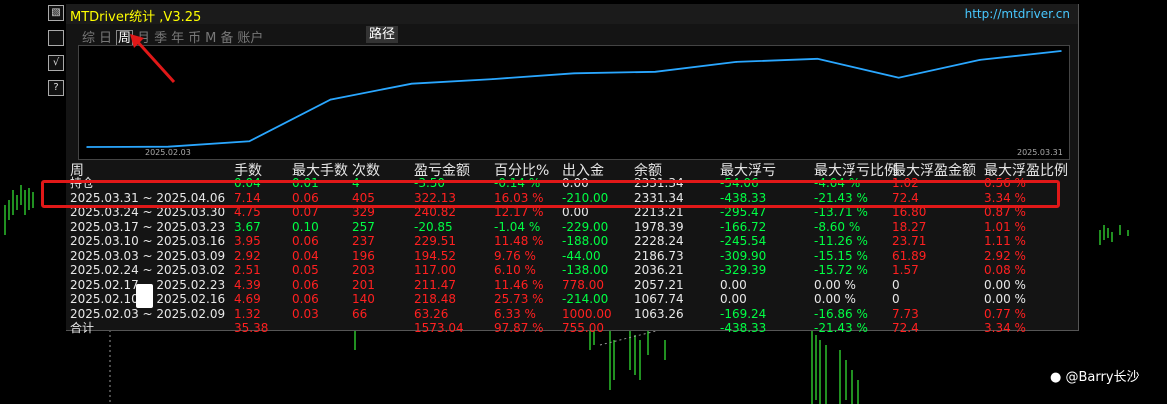 The image size is (1167, 404). Describe the element at coordinates (1040, 152) in the screenshot. I see `equity-end-label: 2025.03.31` at that location.